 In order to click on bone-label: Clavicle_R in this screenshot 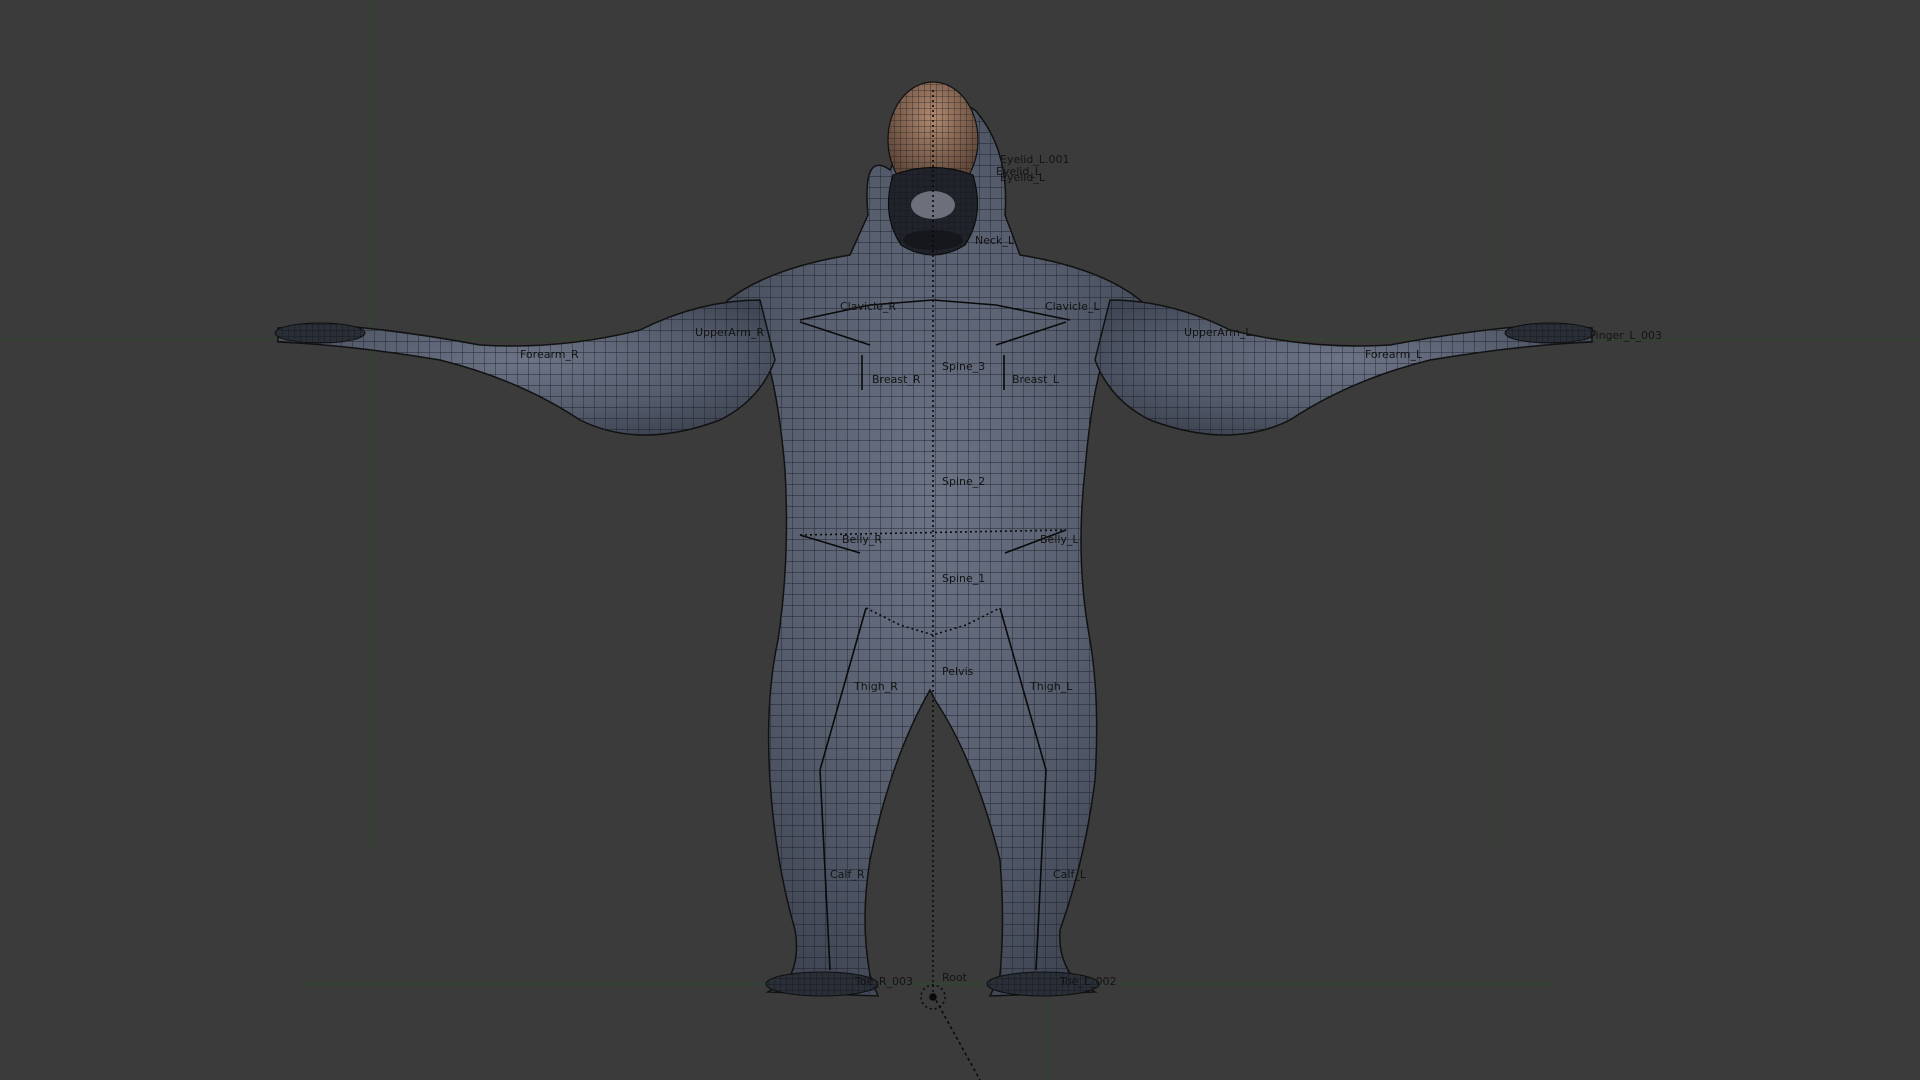, I will do `click(868, 306)`.